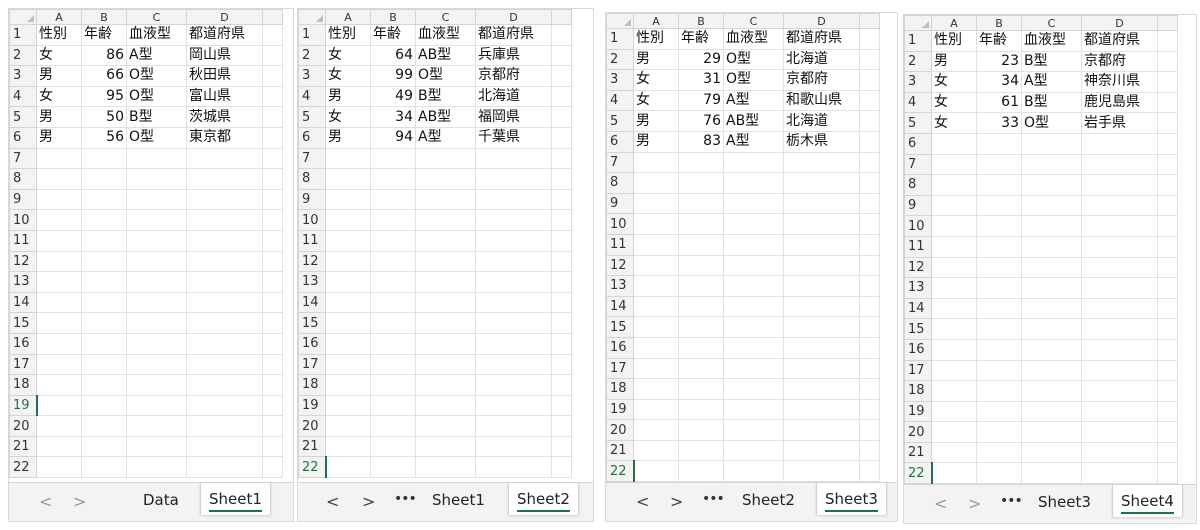  Describe the element at coordinates (999, 123) in the screenshot. I see `cell: 33` at that location.